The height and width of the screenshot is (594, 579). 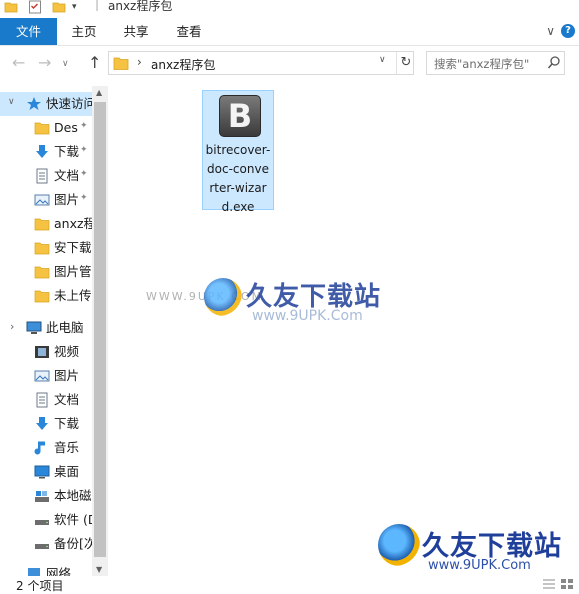 What do you see at coordinates (40, 586) in the screenshot?
I see `item-count: 2 个项目` at bounding box center [40, 586].